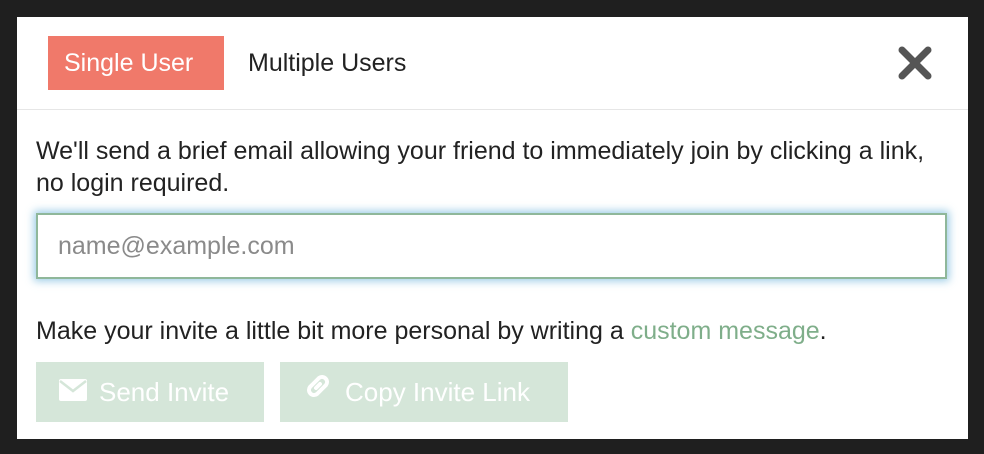 The image size is (984, 454). What do you see at coordinates (79, 392) in the screenshot?
I see `envelope-icon` at bounding box center [79, 392].